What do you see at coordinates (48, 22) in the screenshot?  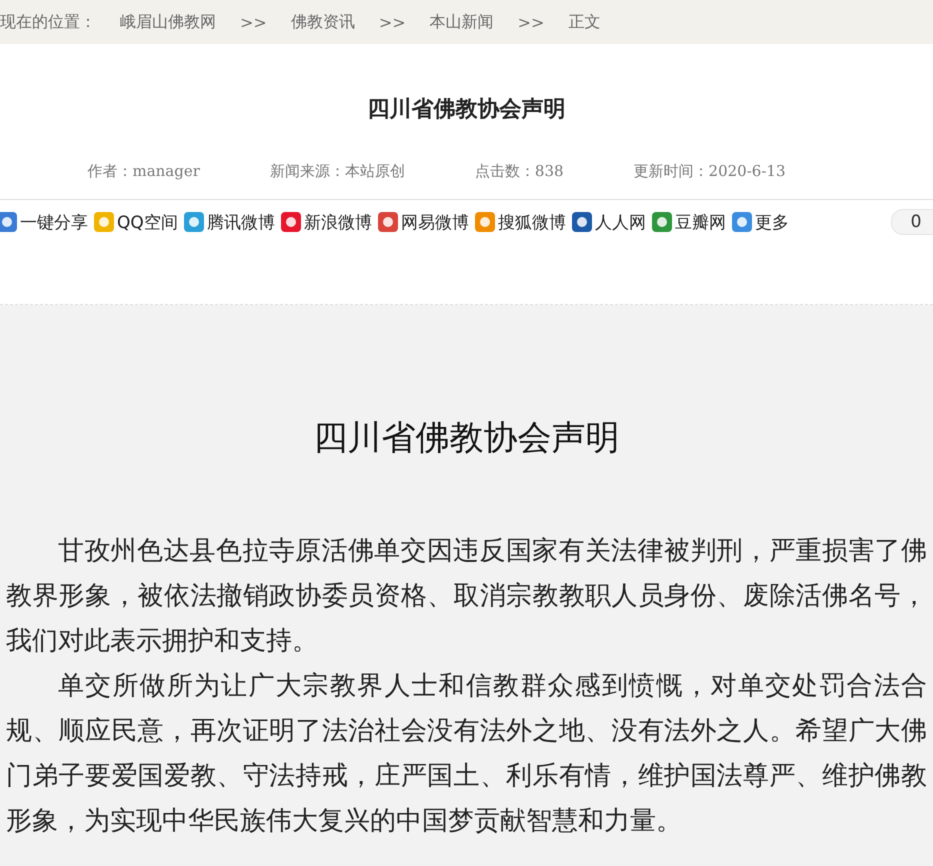 I see `breadcrumb-label: 现在的位置：` at bounding box center [48, 22].